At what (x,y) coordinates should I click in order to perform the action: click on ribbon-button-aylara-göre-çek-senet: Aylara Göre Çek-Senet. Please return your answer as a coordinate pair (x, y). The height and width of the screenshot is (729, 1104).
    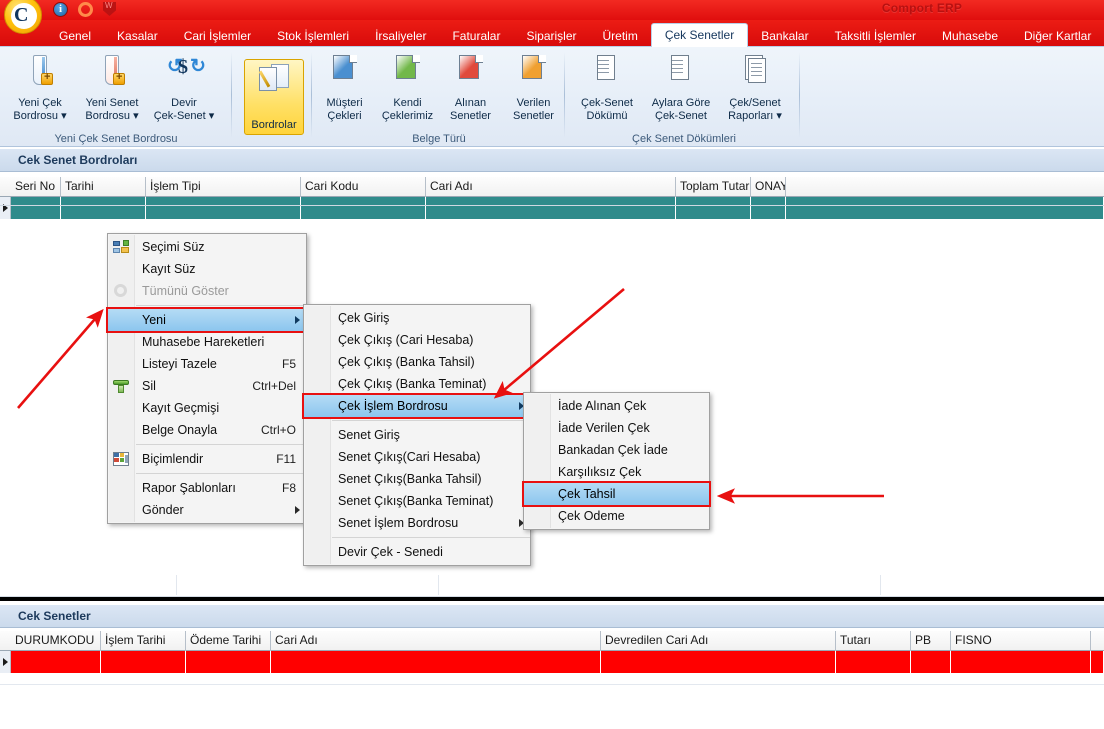
    Looking at the image, I should click on (681, 88).